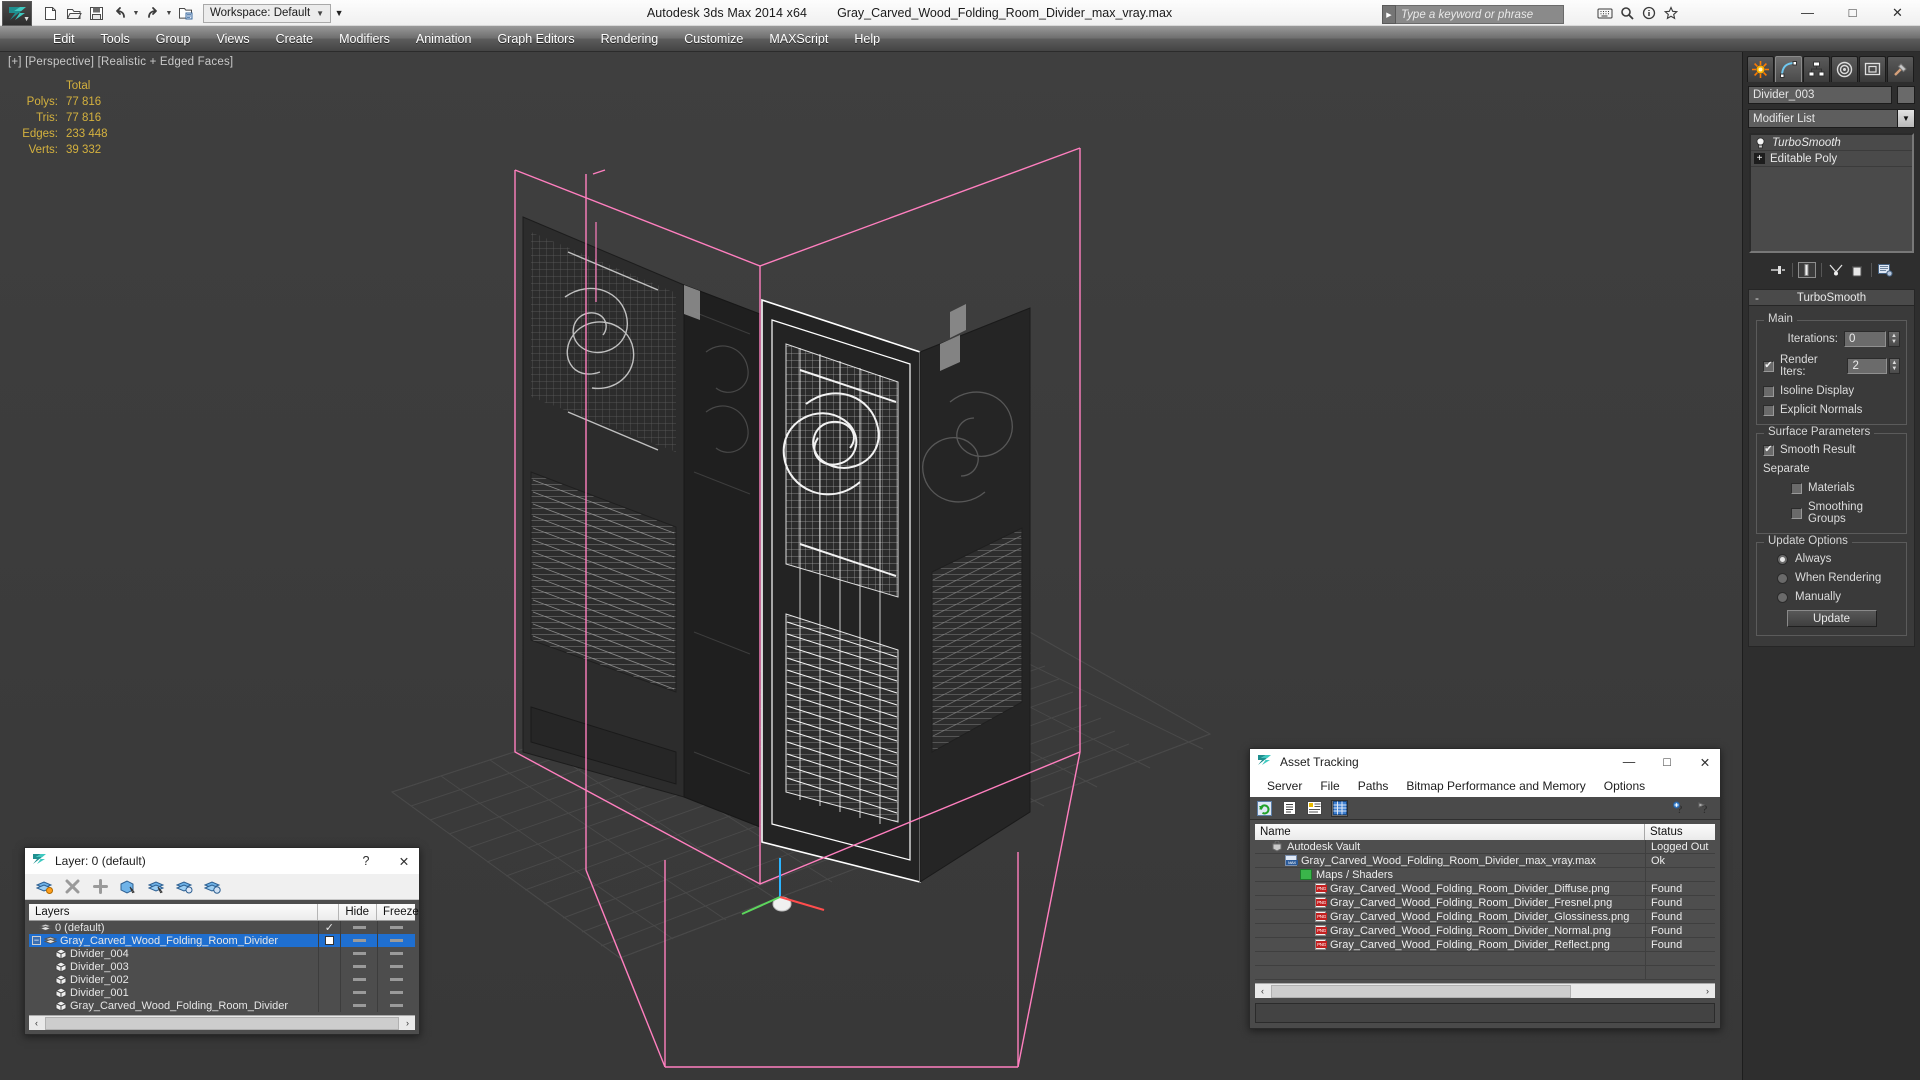 Image resolution: width=1920 pixels, height=1080 pixels. What do you see at coordinates (185, 13) in the screenshot?
I see `set-project-folder-icon` at bounding box center [185, 13].